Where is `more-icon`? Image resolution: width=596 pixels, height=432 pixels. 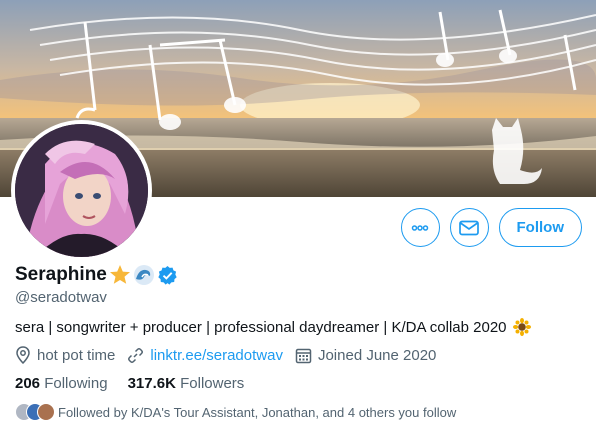
more-icon is located at coordinates (420, 227).